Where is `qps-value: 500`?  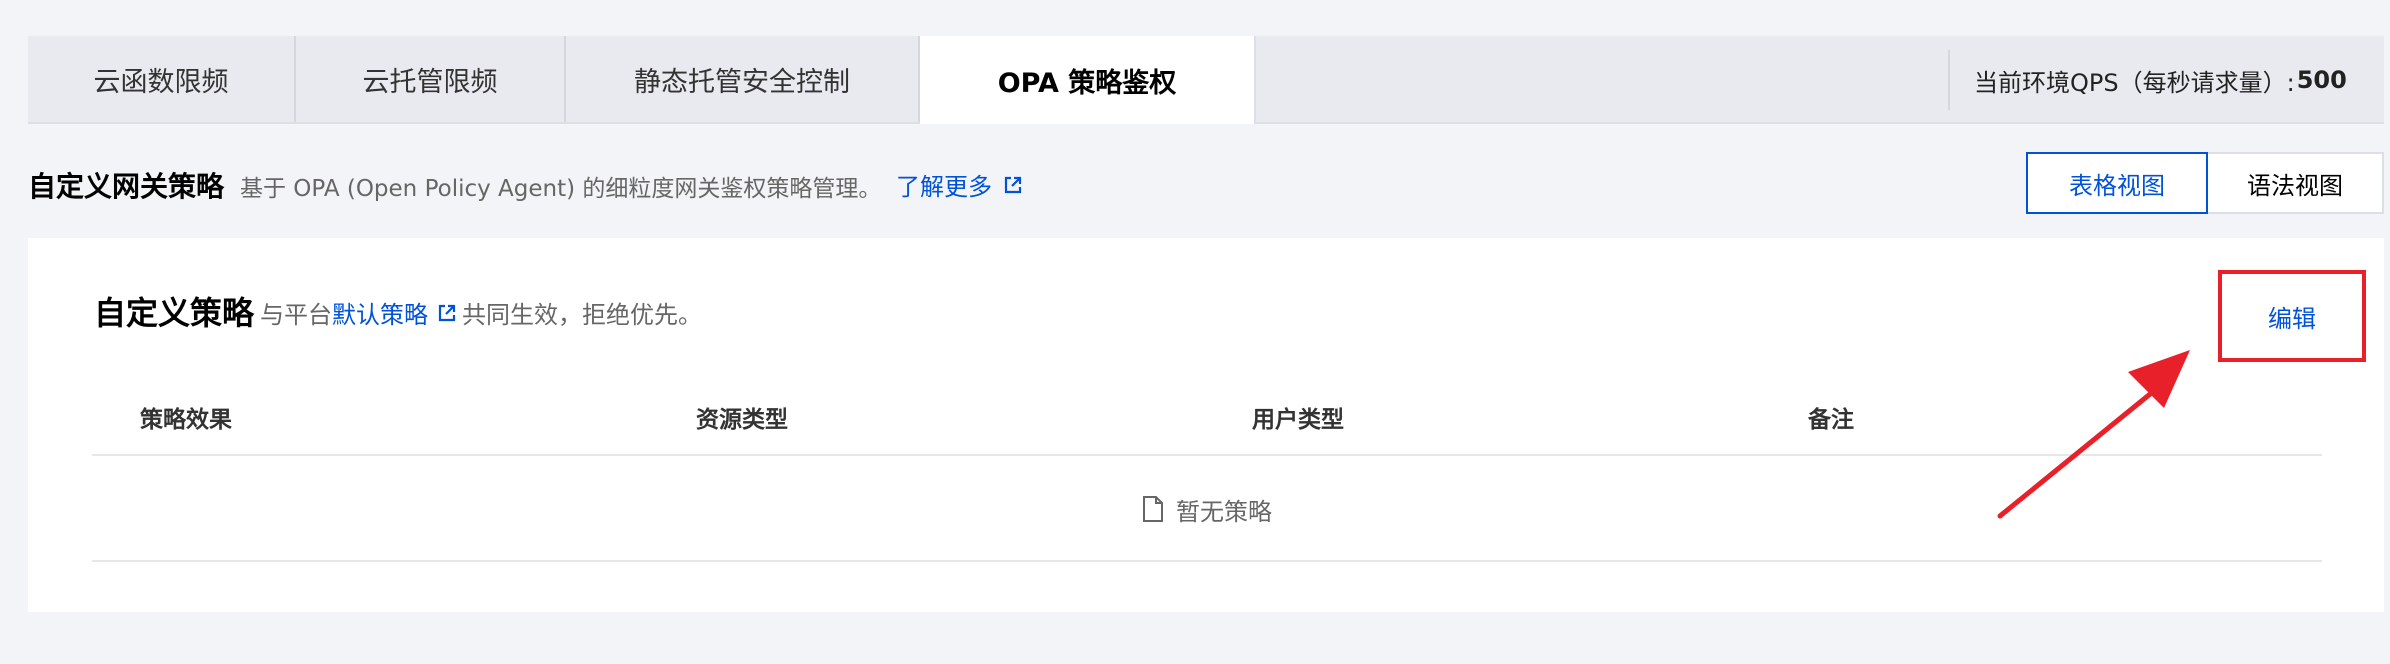 qps-value: 500 is located at coordinates (2321, 80).